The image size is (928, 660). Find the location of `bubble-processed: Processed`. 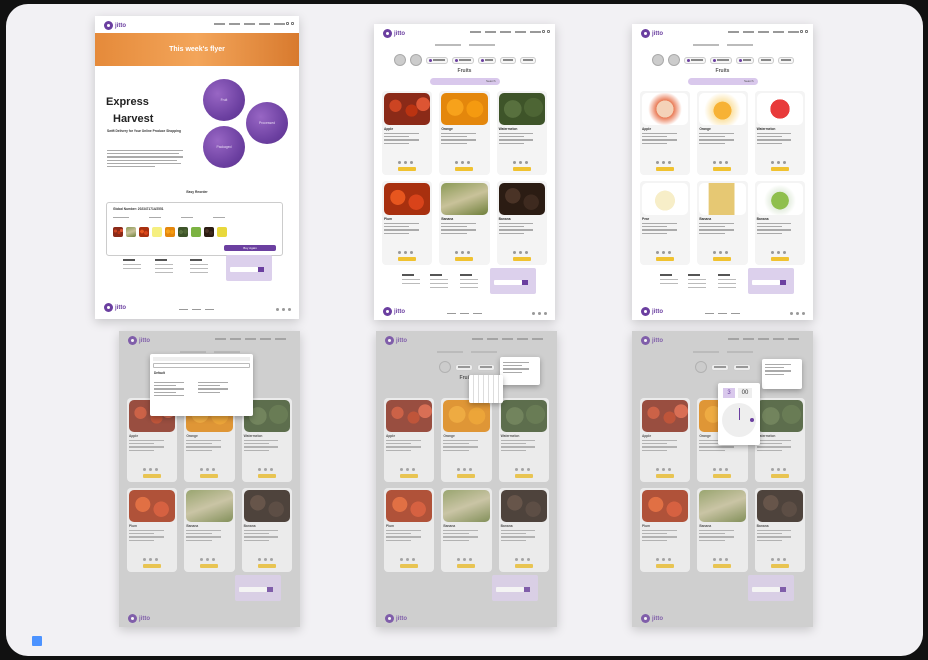

bubble-processed: Processed is located at coordinates (267, 123).